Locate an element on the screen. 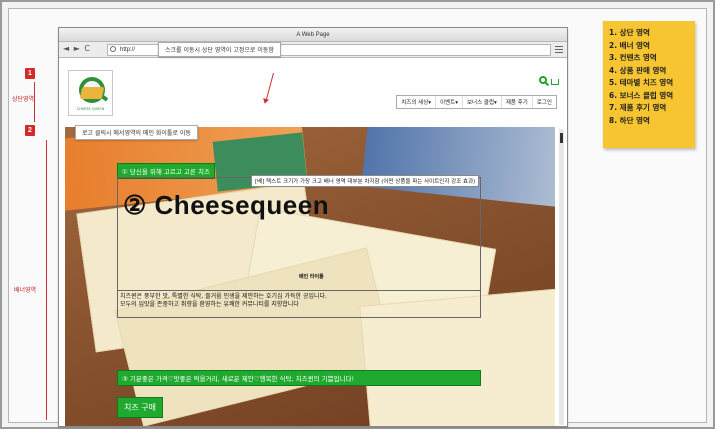  scrollbar-thumb is located at coordinates (561, 138).